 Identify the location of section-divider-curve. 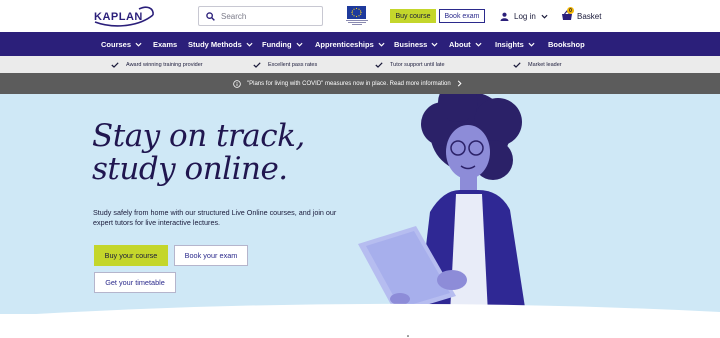
(360, 320).